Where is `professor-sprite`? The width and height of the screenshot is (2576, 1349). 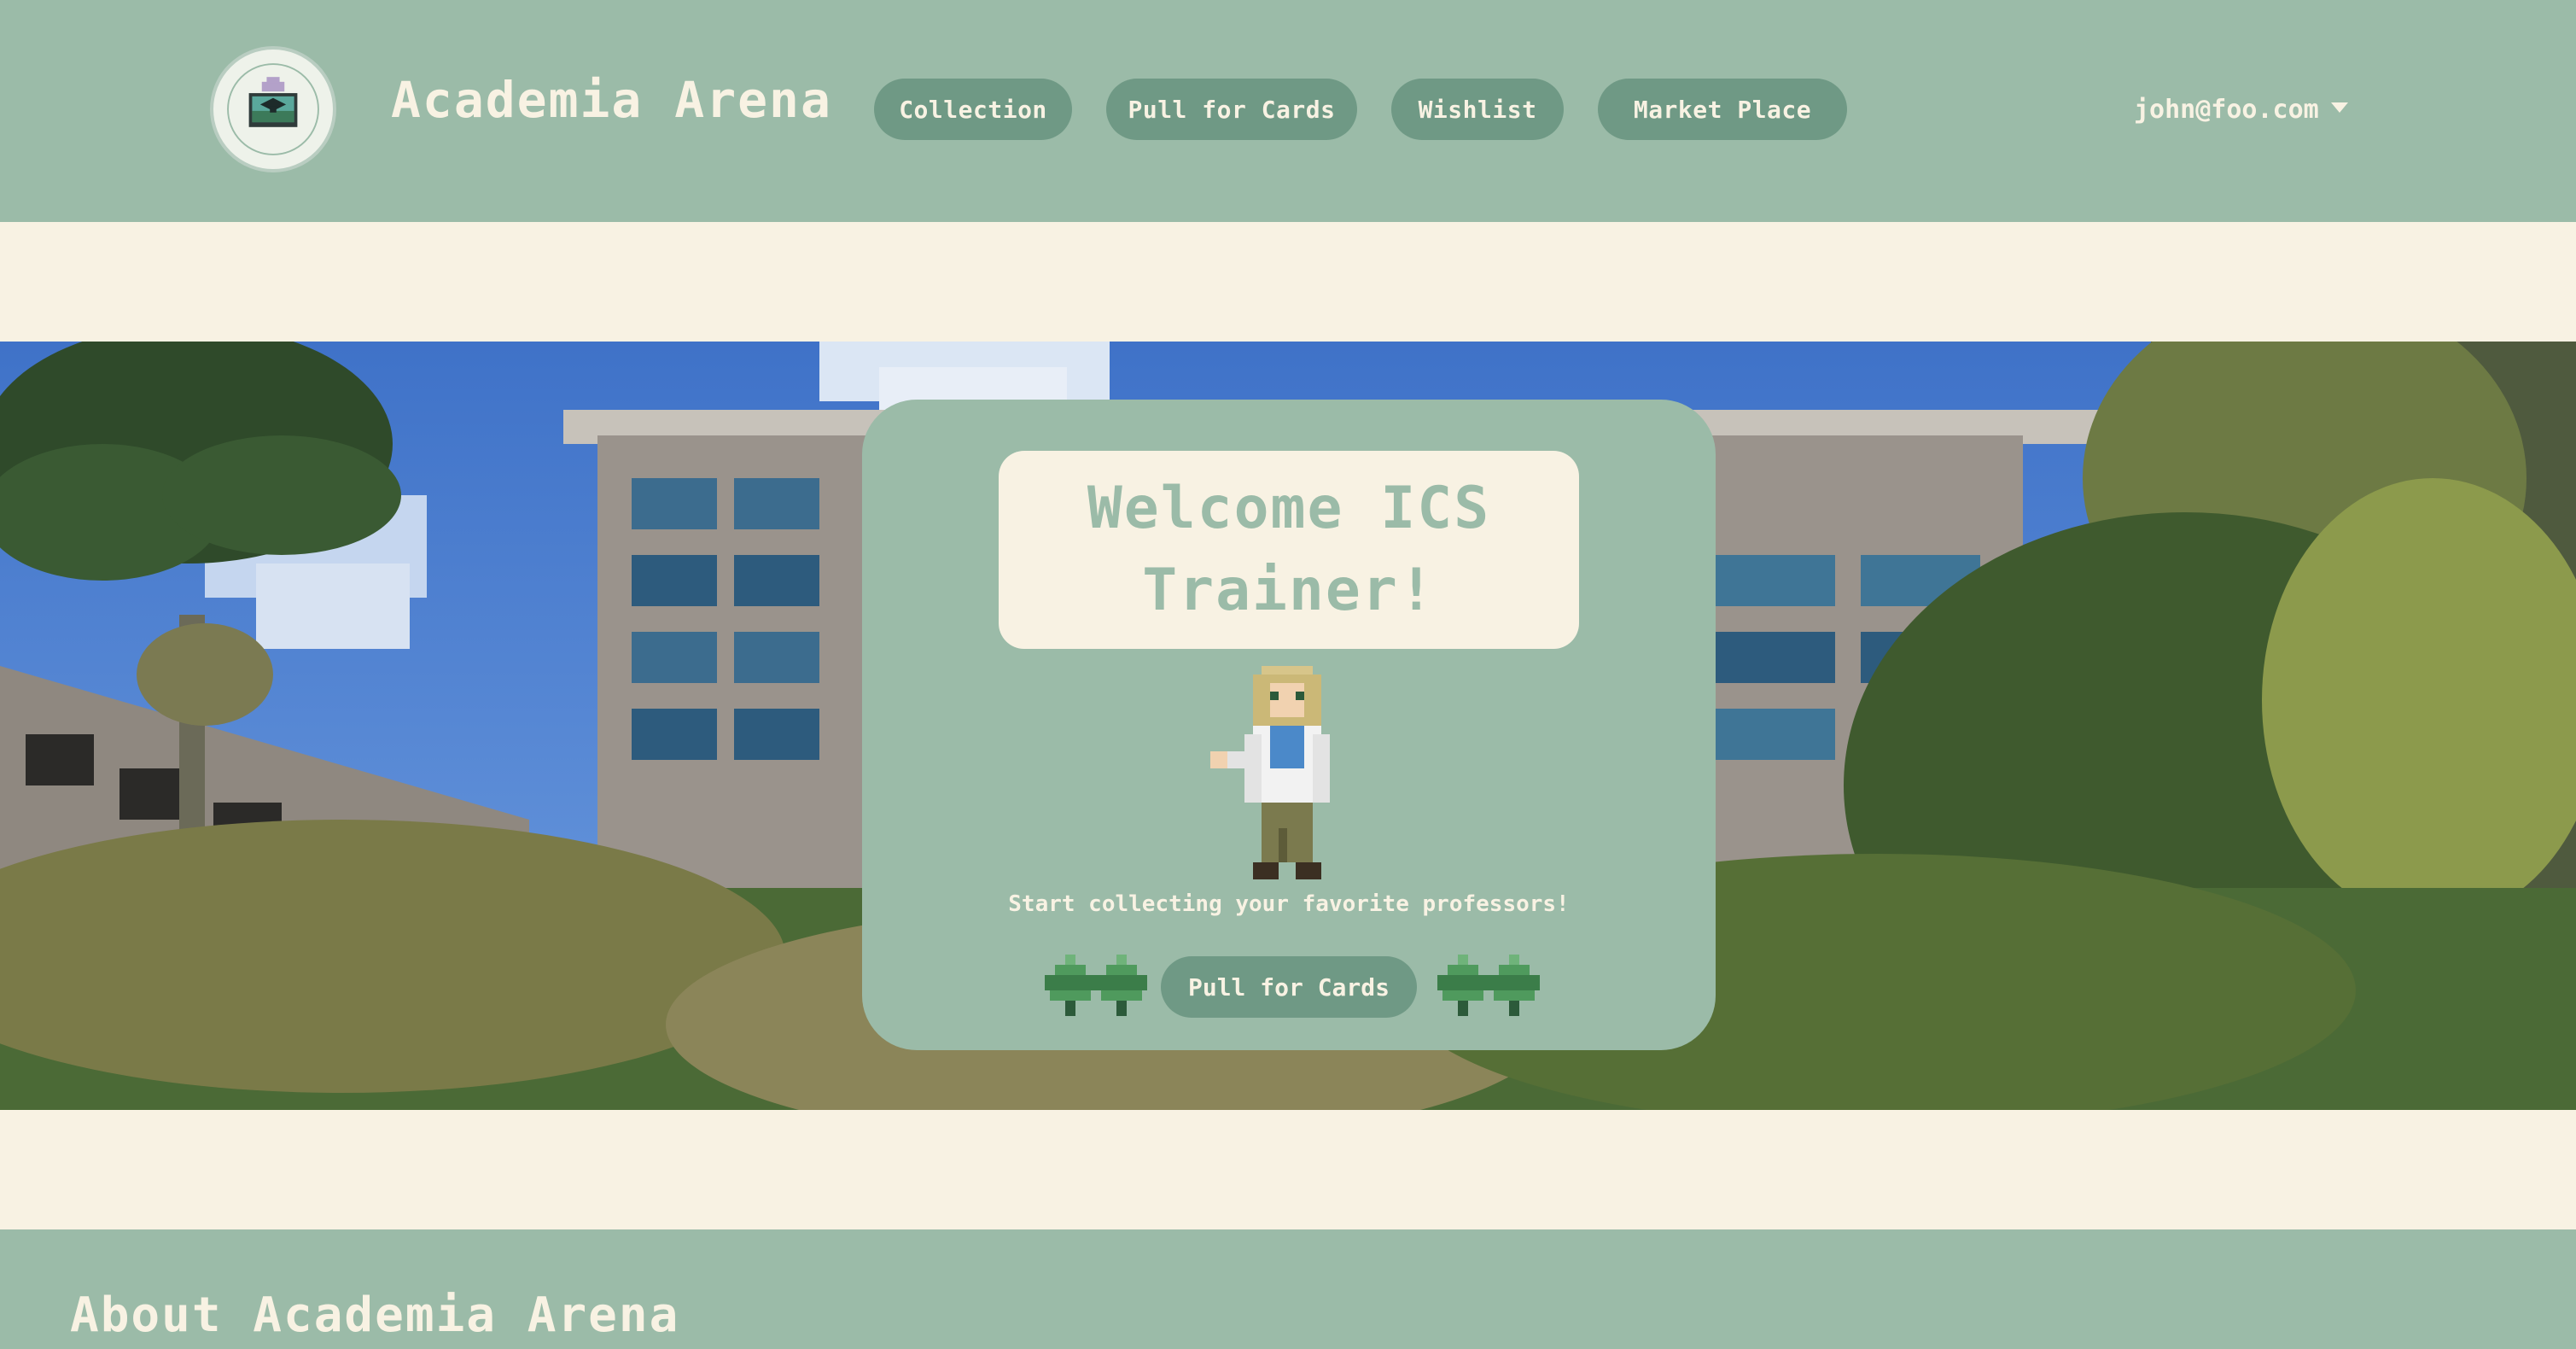 professor-sprite is located at coordinates (1287, 777).